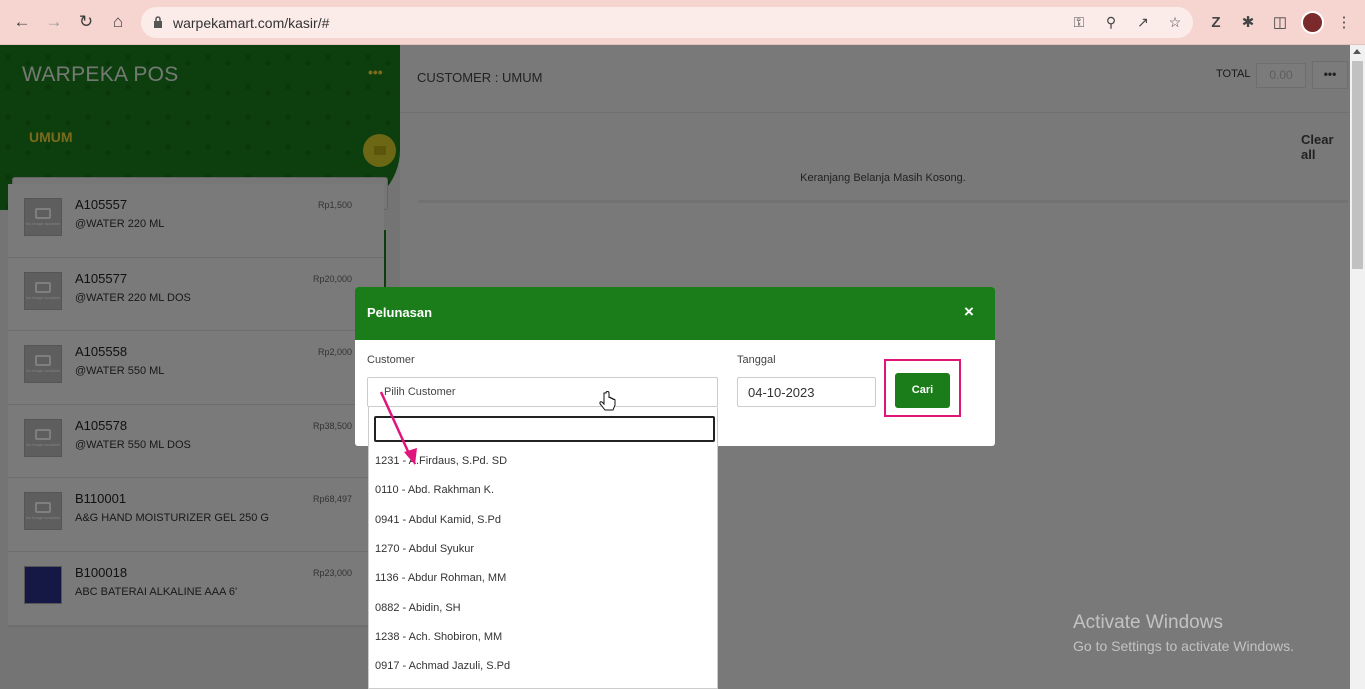 This screenshot has width=1365, height=689. What do you see at coordinates (54, 22) in the screenshot?
I see `forward-icon: →` at bounding box center [54, 22].